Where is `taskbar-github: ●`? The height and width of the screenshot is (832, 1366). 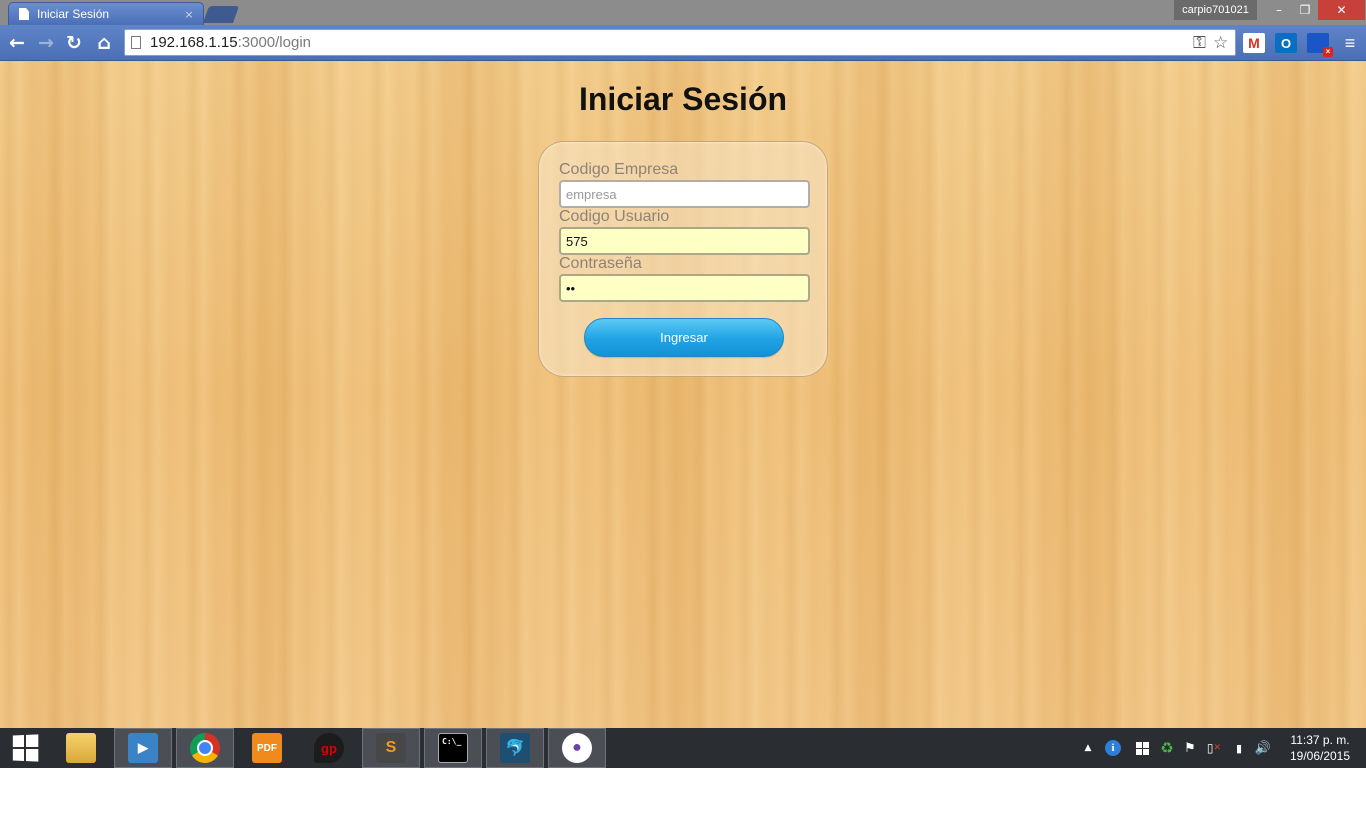 taskbar-github: ● is located at coordinates (577, 748).